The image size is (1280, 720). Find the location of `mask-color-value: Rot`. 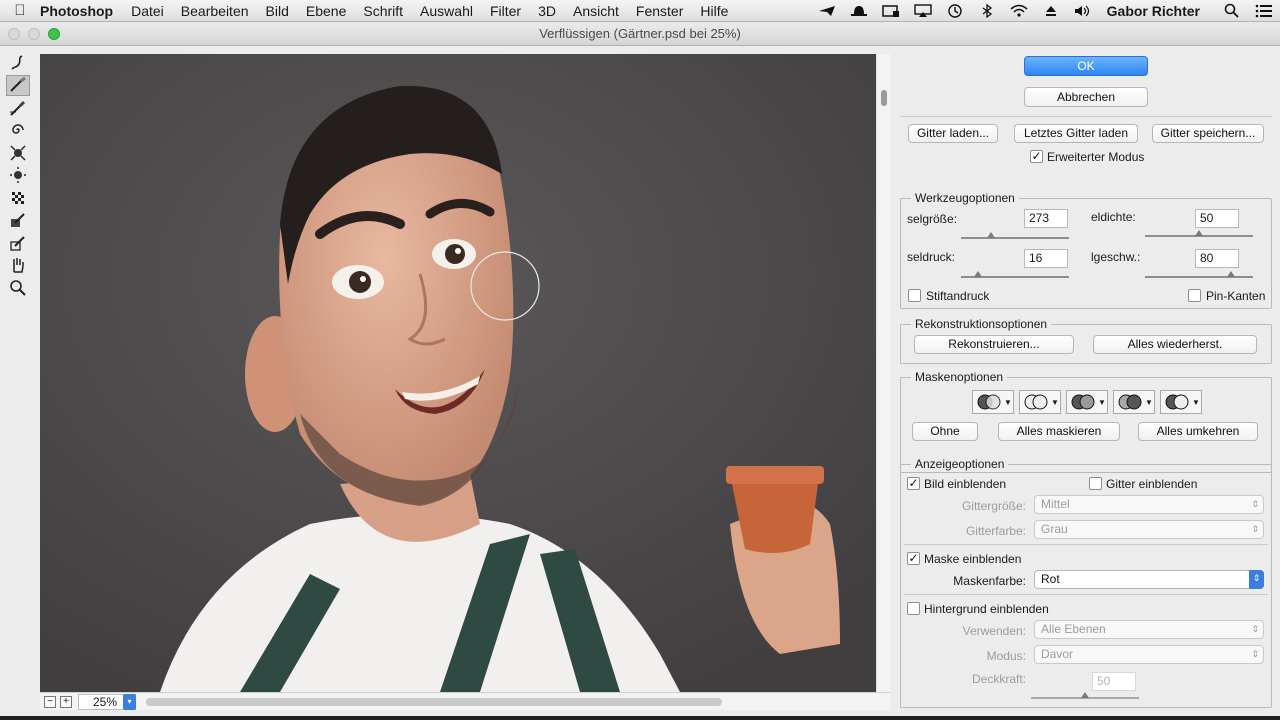

mask-color-value: Rot is located at coordinates (1050, 579).